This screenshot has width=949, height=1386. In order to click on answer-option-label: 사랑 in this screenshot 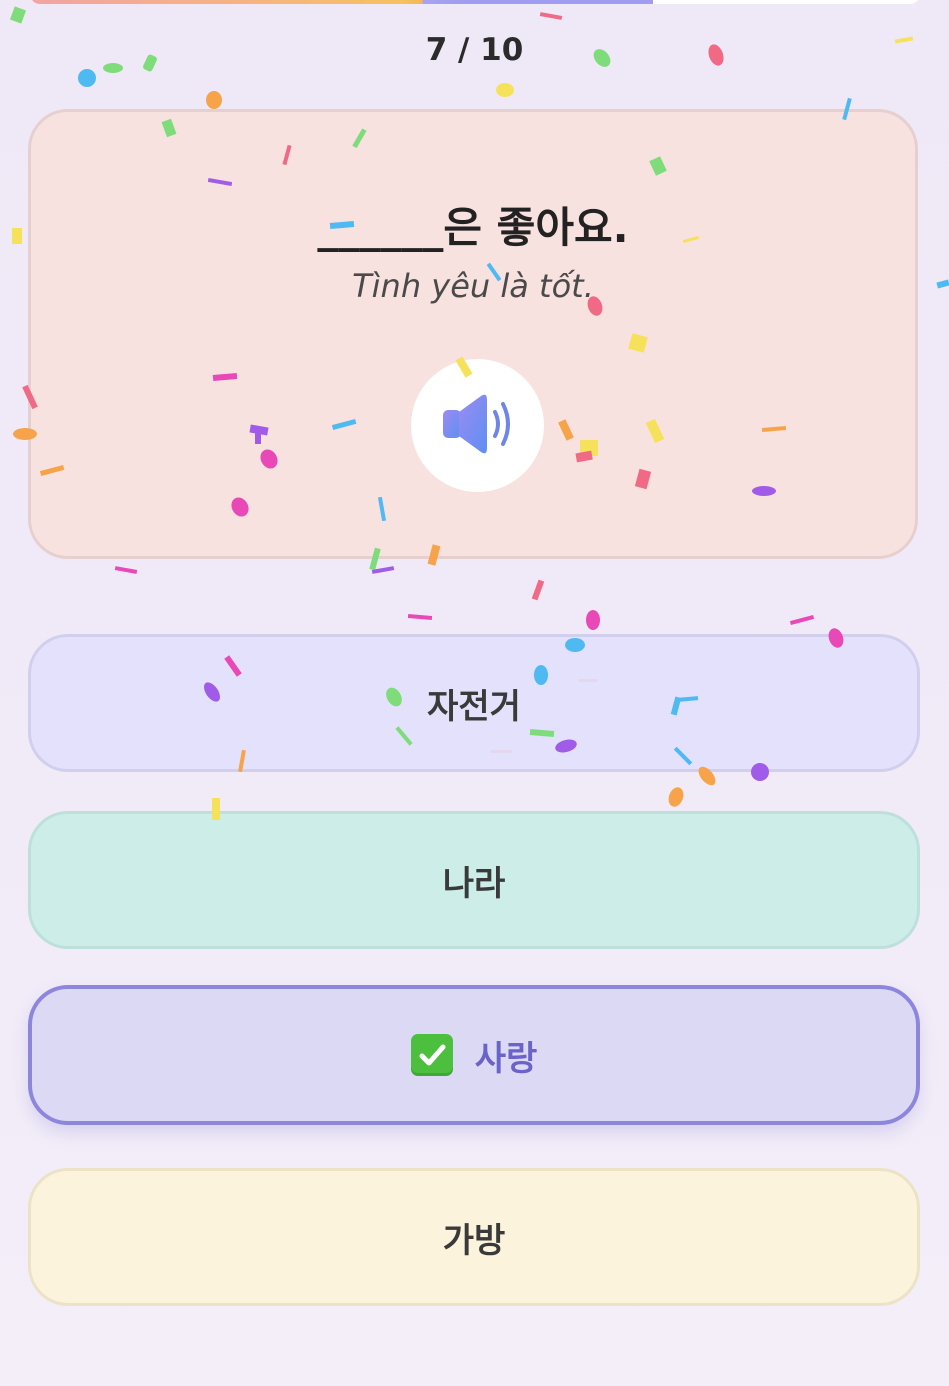, I will do `click(506, 1058)`.